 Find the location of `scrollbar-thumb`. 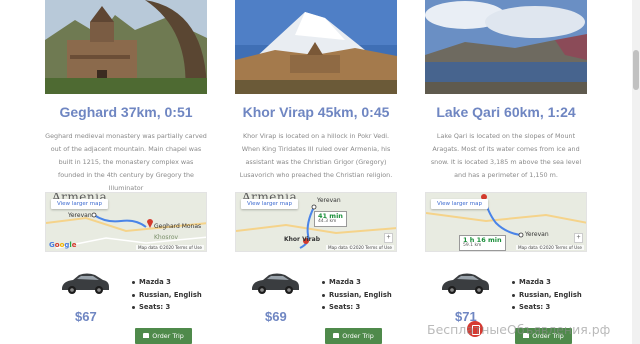

scrollbar-thumb is located at coordinates (636, 70).